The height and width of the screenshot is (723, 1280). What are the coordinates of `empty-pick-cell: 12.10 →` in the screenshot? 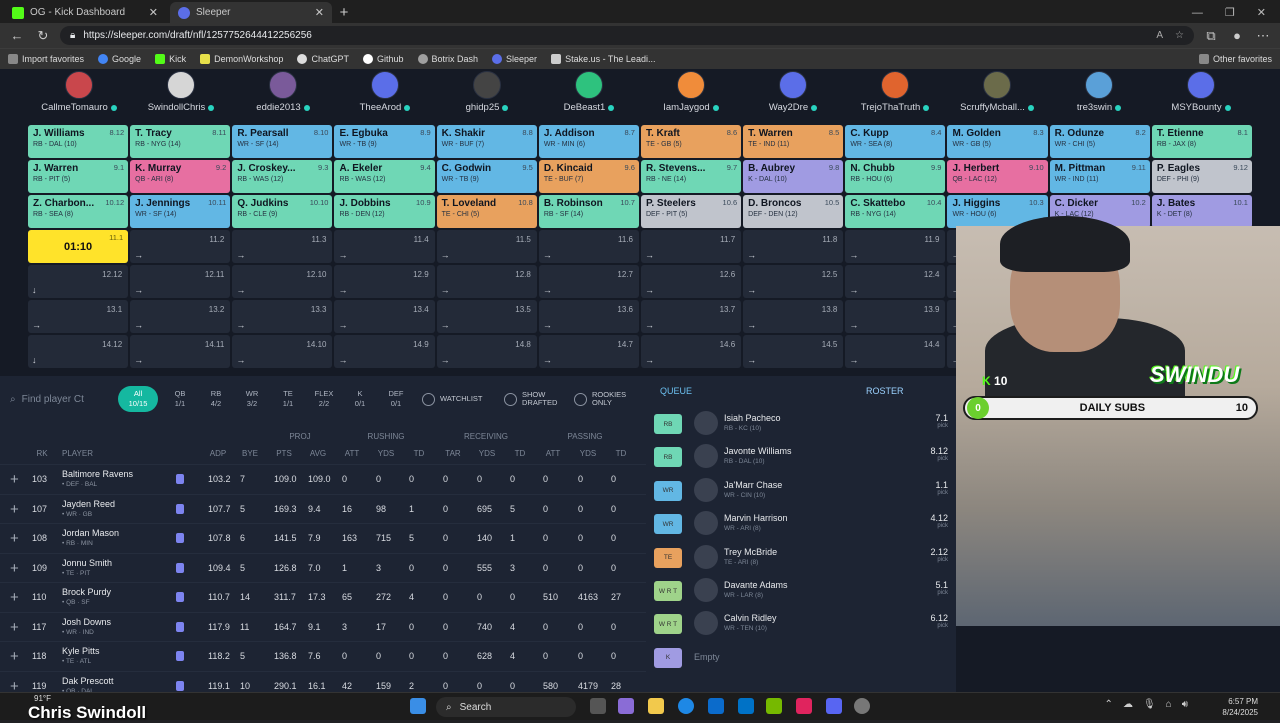 It's located at (282, 281).